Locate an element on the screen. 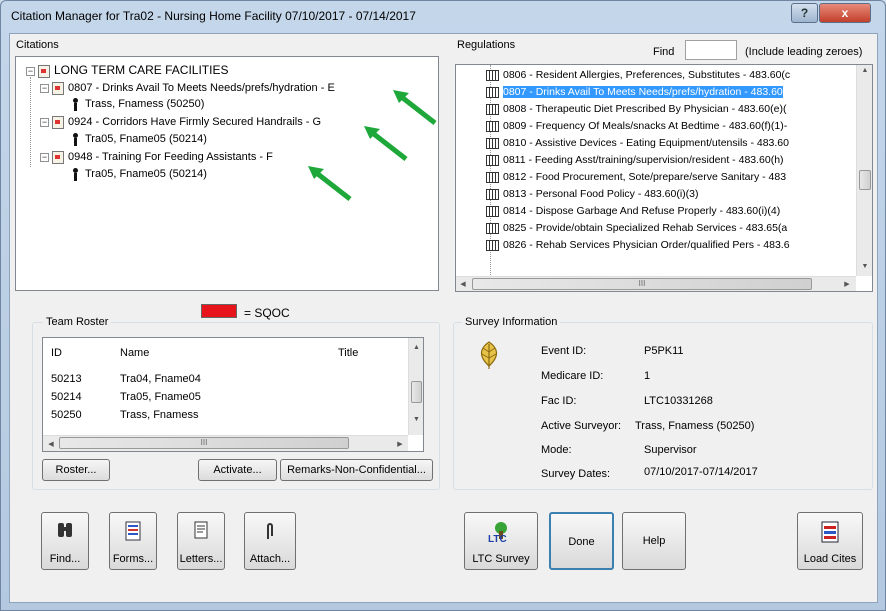 The height and width of the screenshot is (611, 886). roster-row: 50213 Tra04, Fname04 is located at coordinates (223, 381).